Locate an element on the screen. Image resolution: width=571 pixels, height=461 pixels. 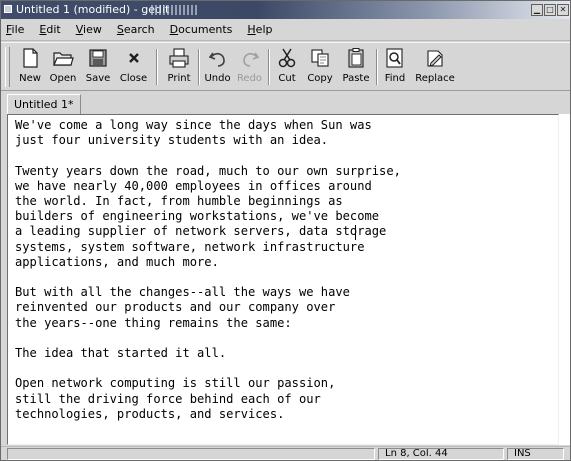
menu-edit-label: dit is located at coordinates (53, 29).